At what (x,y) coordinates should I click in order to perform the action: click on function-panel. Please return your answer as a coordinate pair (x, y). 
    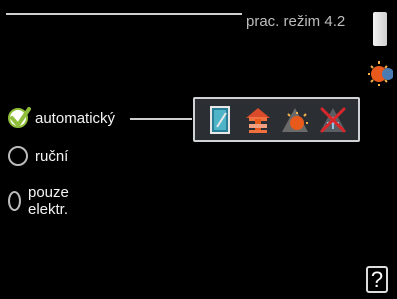
    Looking at the image, I should click on (276, 119).